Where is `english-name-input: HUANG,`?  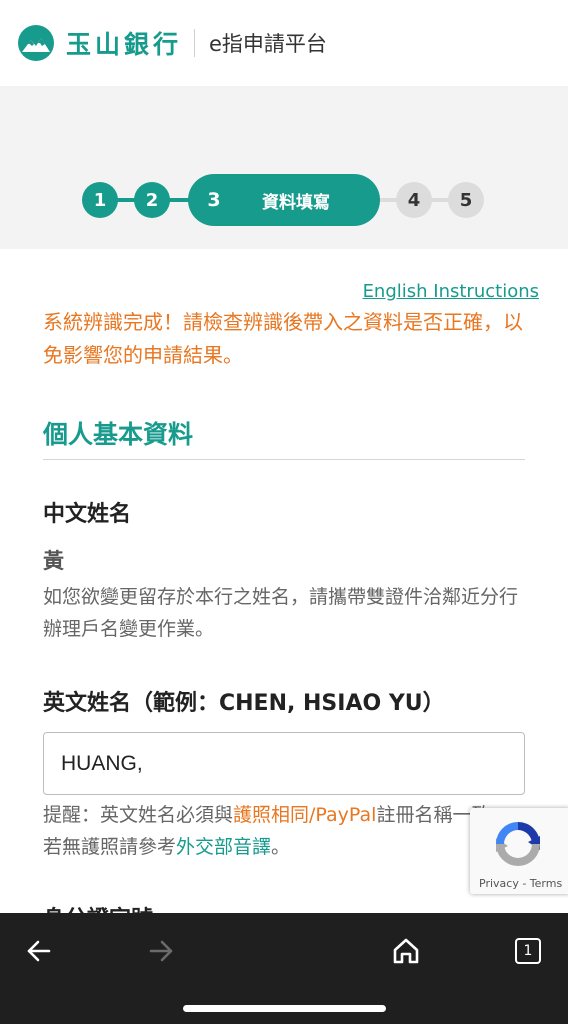
english-name-input: HUANG, is located at coordinates (284, 763).